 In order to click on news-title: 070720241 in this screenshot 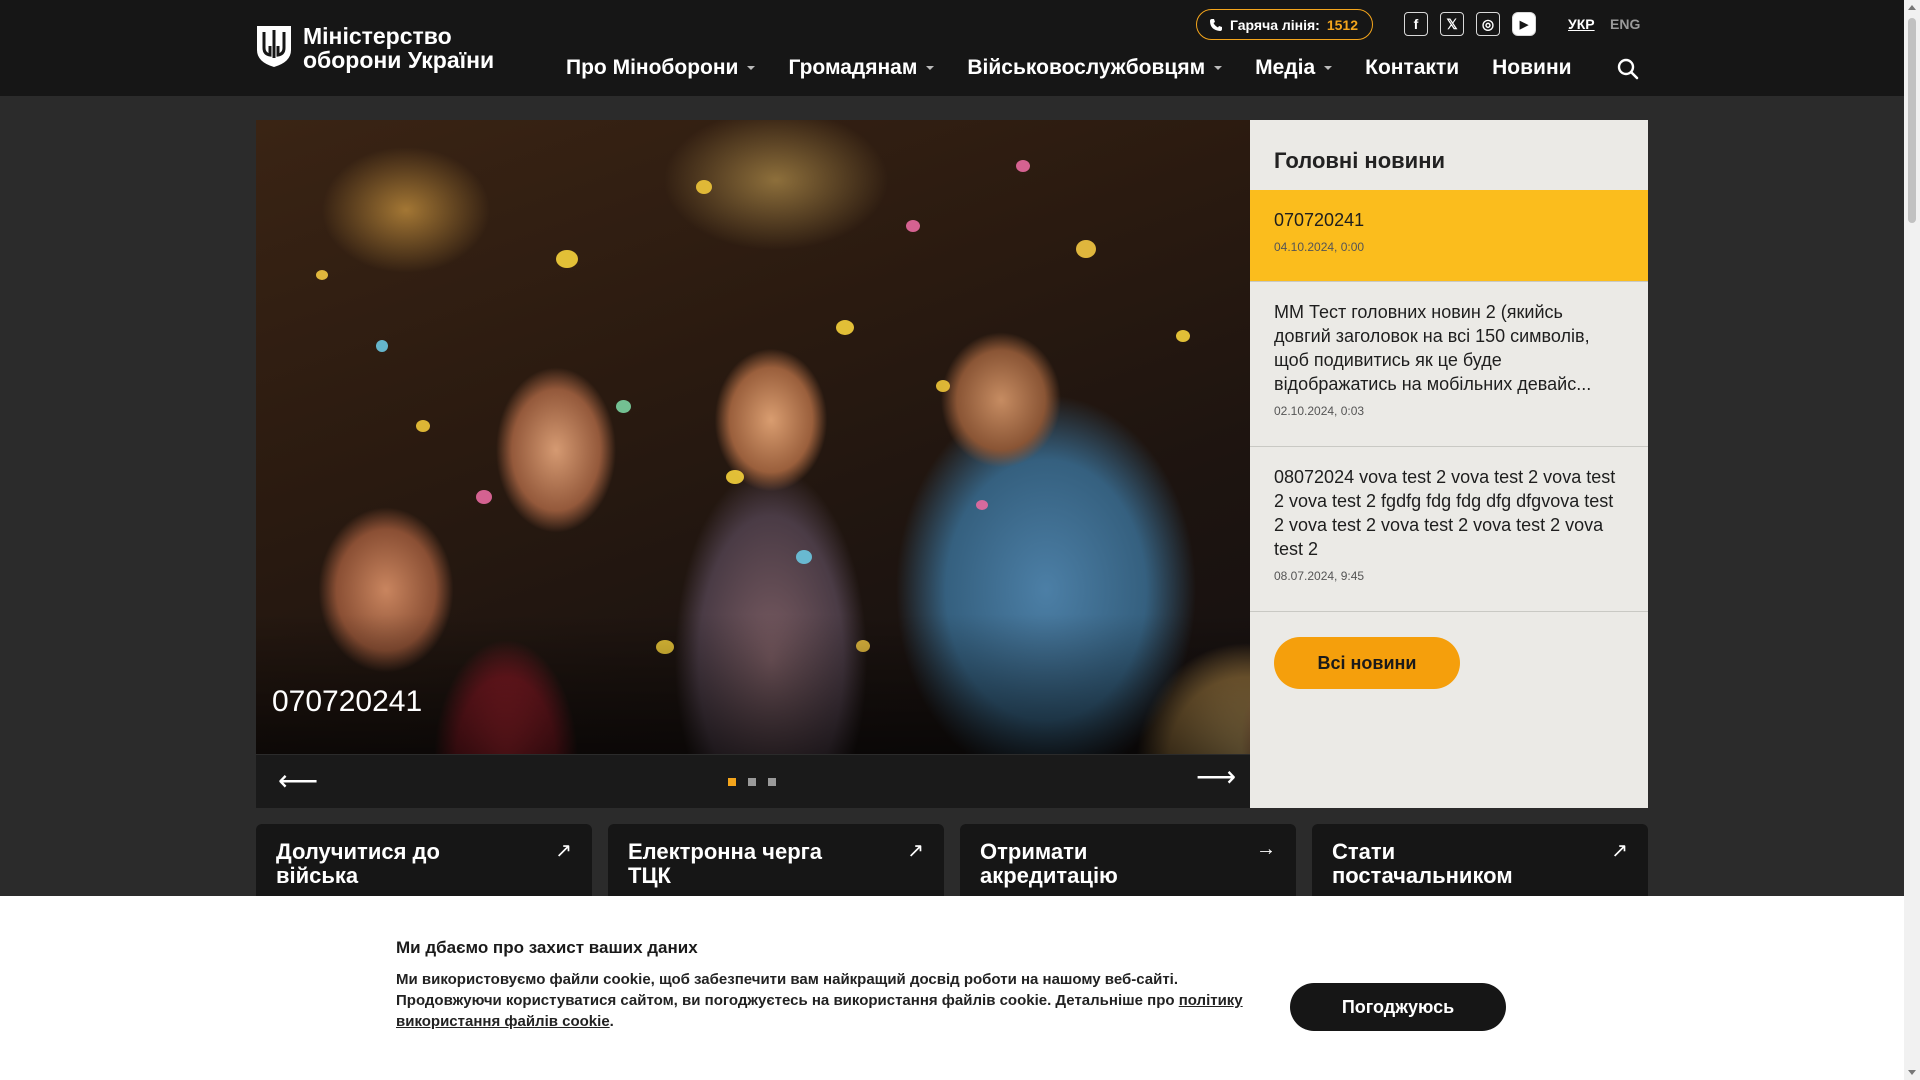, I will do `click(1319, 220)`.